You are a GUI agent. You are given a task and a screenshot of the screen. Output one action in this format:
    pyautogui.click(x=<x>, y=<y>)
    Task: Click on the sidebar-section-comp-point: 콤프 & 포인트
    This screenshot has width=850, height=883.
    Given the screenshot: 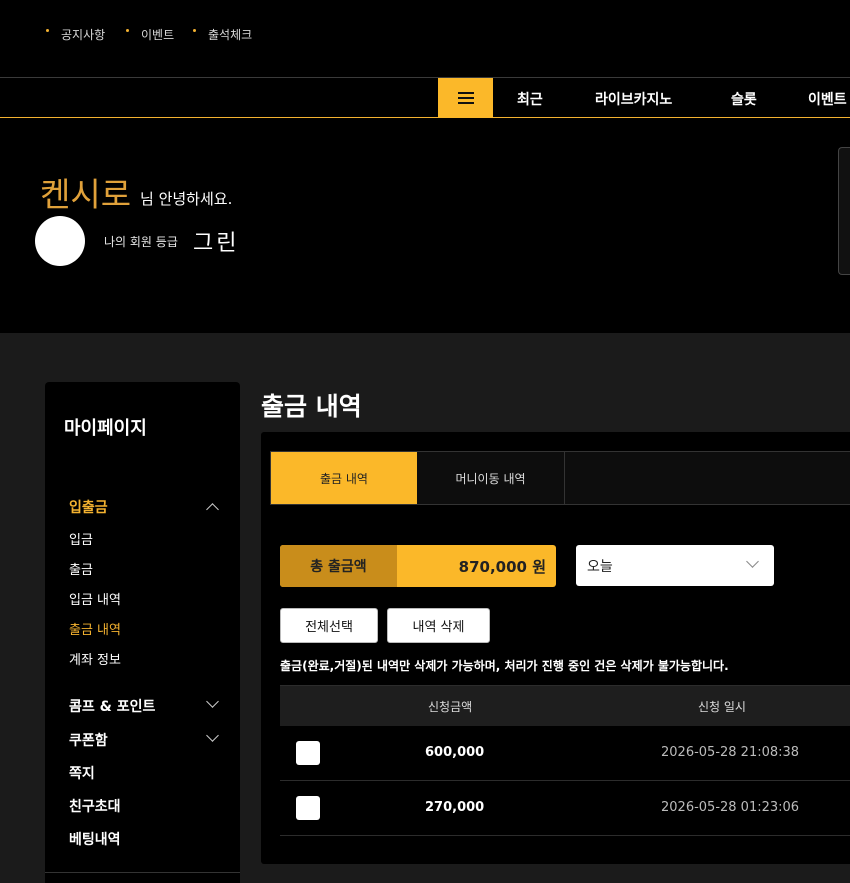 What is the action you would take?
    pyautogui.click(x=112, y=706)
    